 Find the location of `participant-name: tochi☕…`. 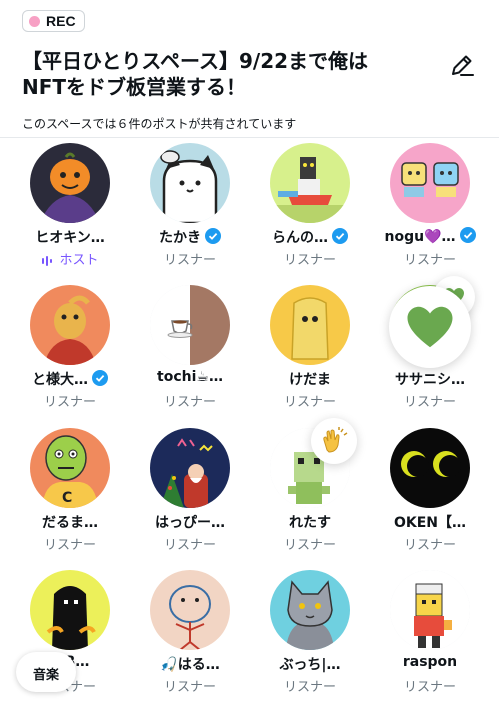

participant-name: tochi☕… is located at coordinates (190, 377).